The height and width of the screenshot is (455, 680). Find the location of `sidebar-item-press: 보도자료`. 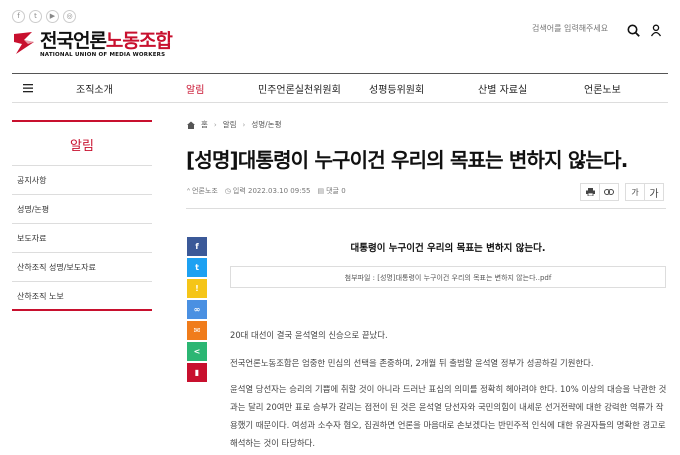

sidebar-item-press: 보도자료 is located at coordinates (82, 238).